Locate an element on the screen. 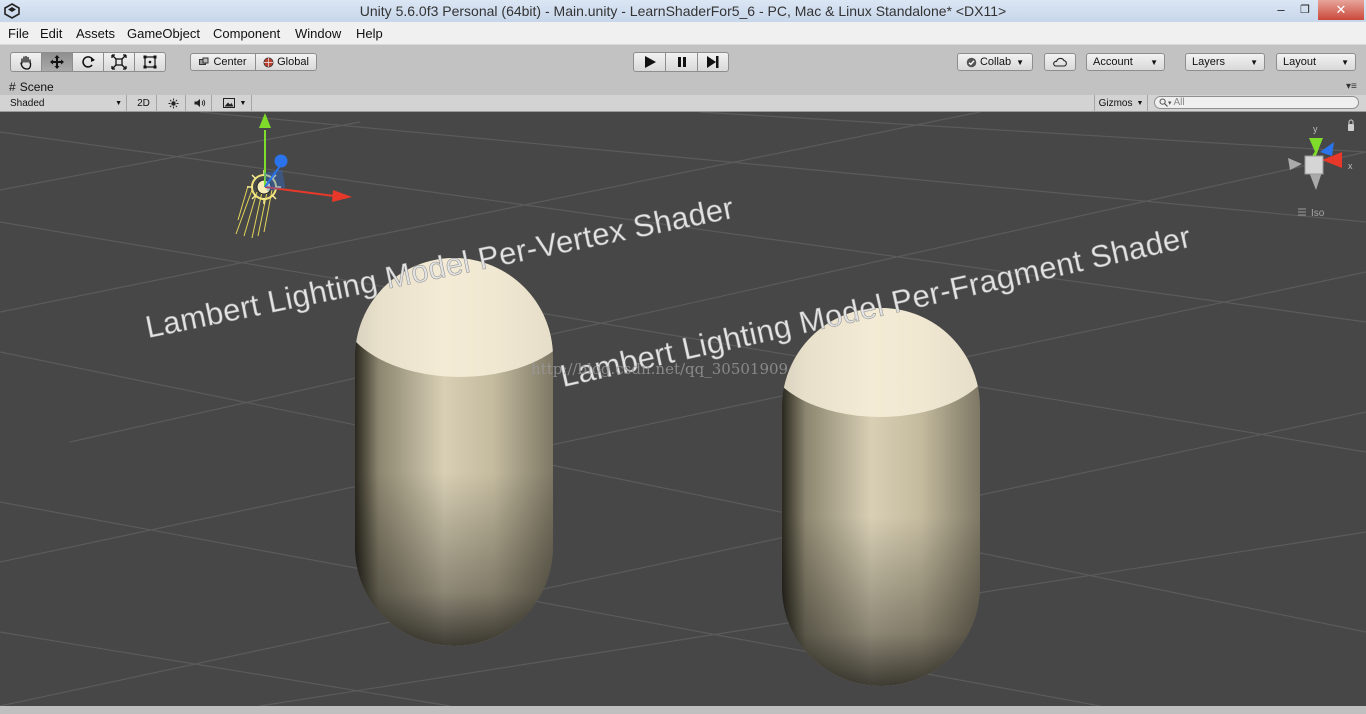 The image size is (1366, 714). grid-hash-icon: # is located at coordinates (12, 87).